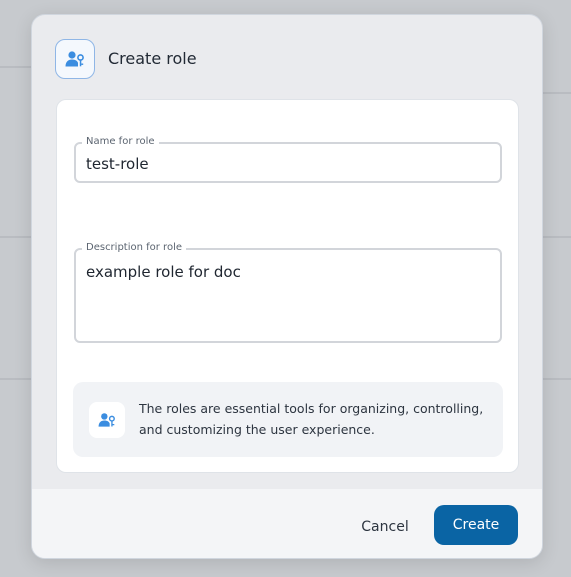 Image resolution: width=571 pixels, height=577 pixels. I want to click on dialog-footer: Cancel Create, so click(287, 523).